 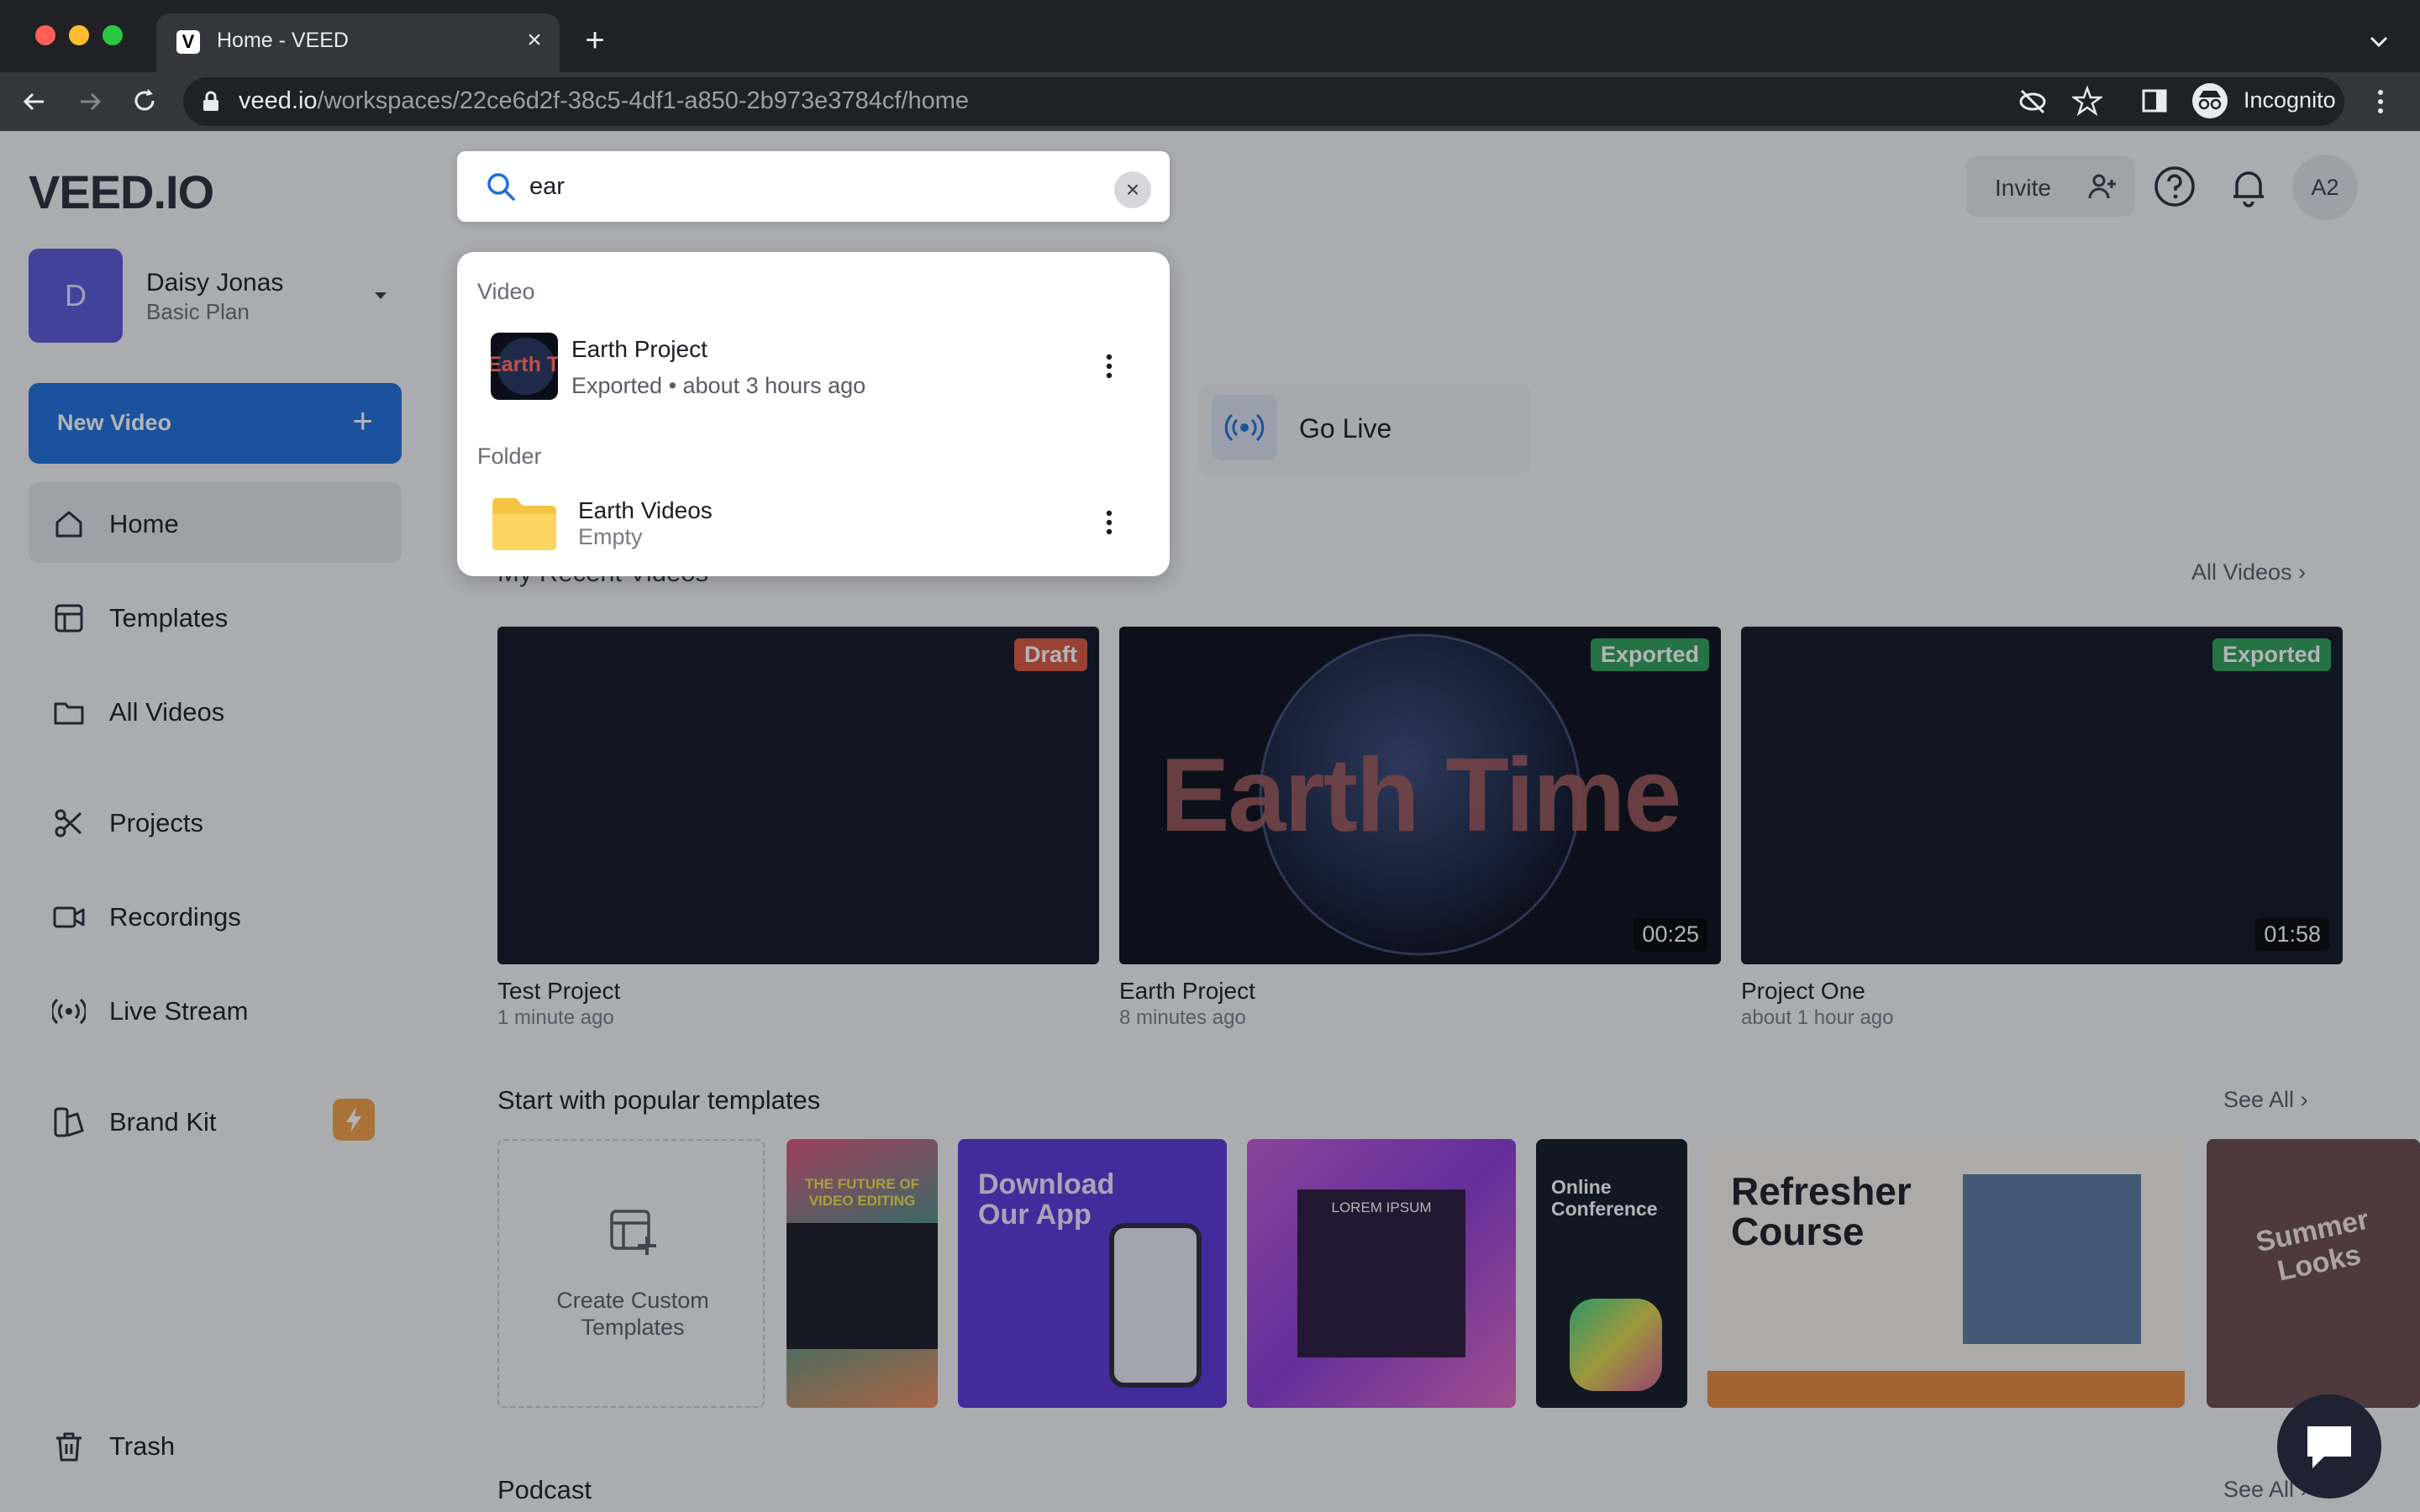 I want to click on result-title: Earth Project, so click(x=639, y=349).